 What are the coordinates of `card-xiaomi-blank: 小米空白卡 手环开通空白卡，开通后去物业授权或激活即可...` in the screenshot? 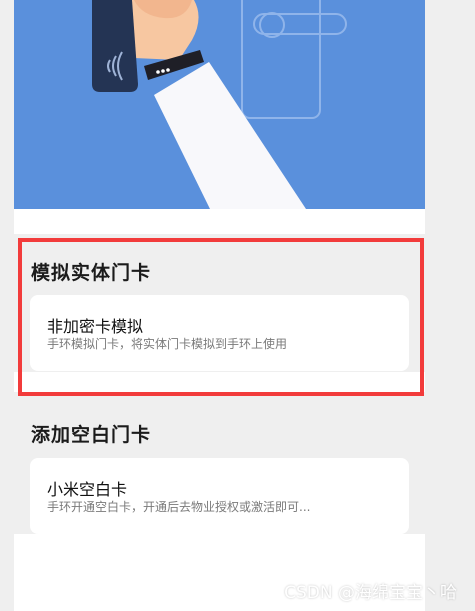 It's located at (219, 496).